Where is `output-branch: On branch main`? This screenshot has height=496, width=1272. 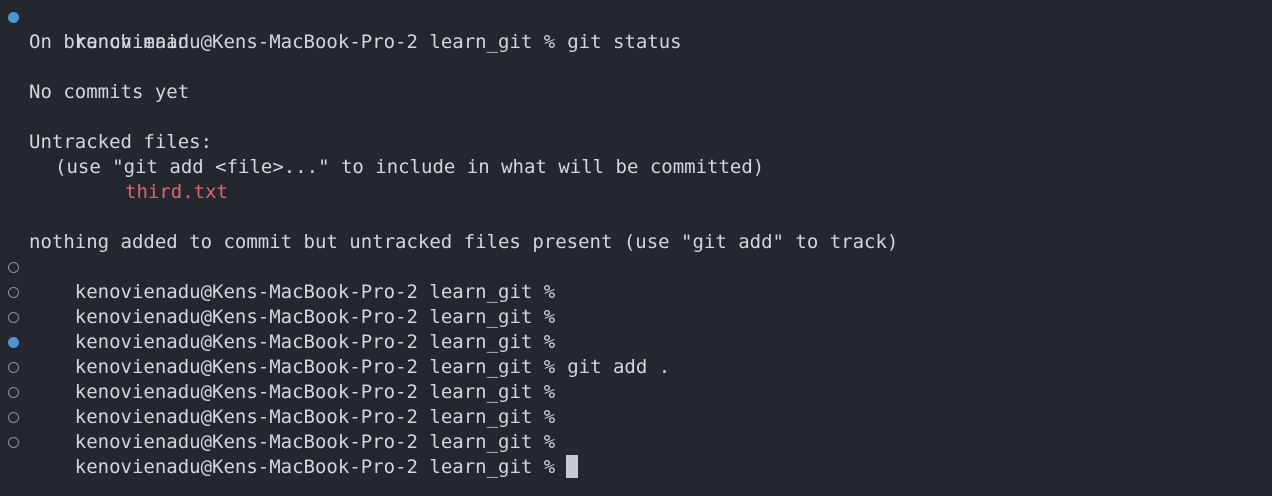
output-branch: On branch main is located at coordinates (636, 42).